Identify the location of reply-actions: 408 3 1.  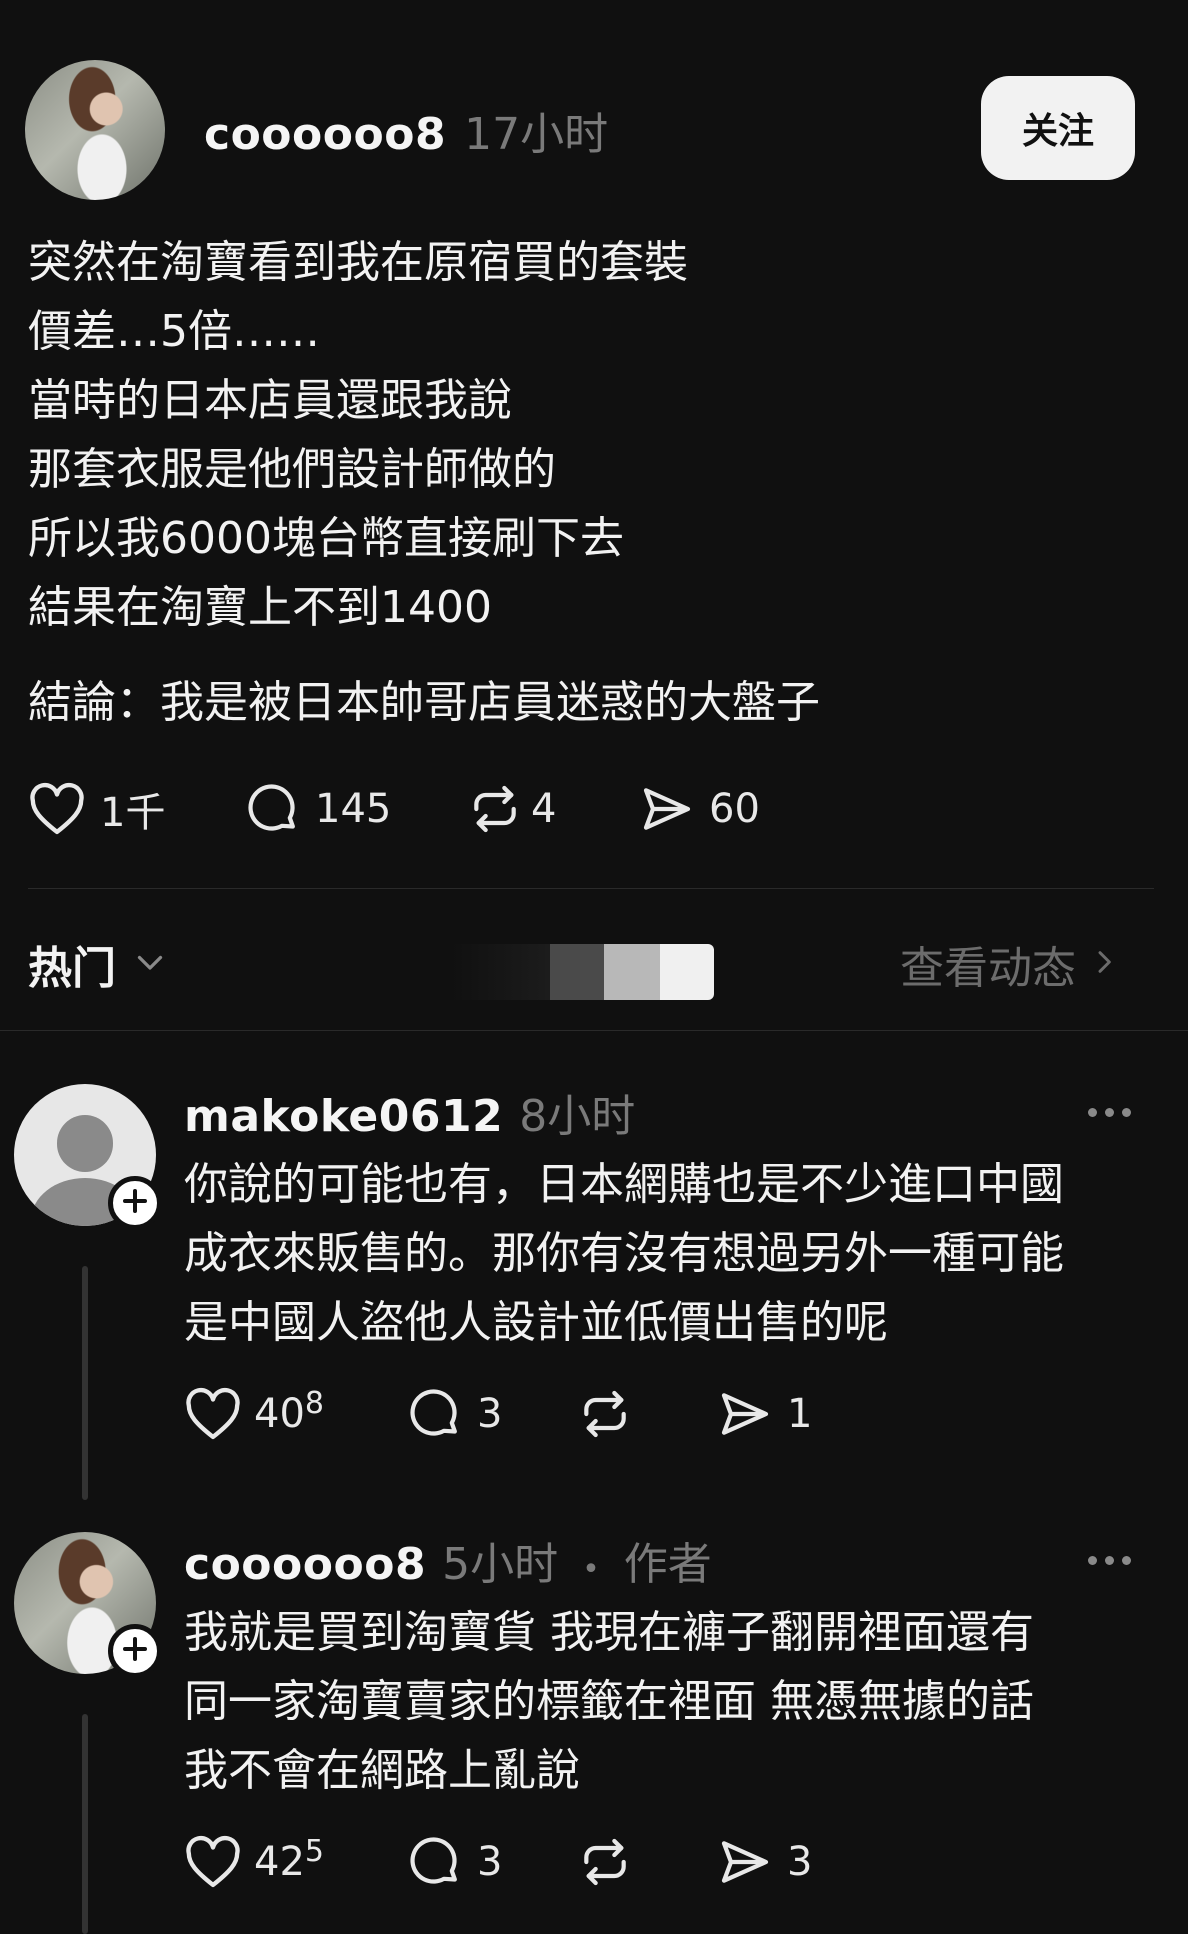
(498, 1414).